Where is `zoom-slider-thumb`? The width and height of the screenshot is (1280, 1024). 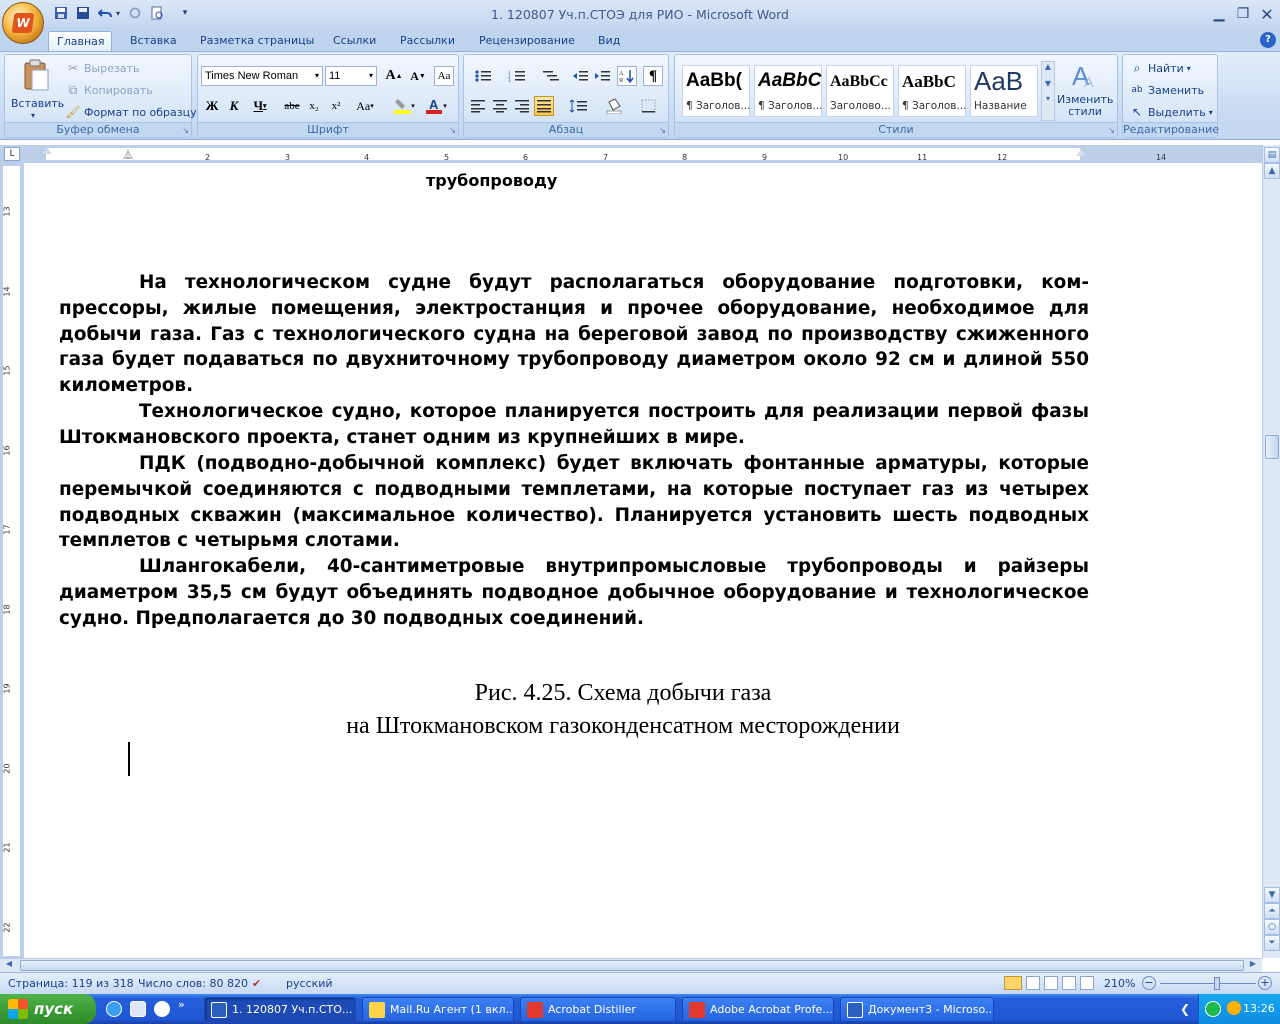 zoom-slider-thumb is located at coordinates (1217, 983).